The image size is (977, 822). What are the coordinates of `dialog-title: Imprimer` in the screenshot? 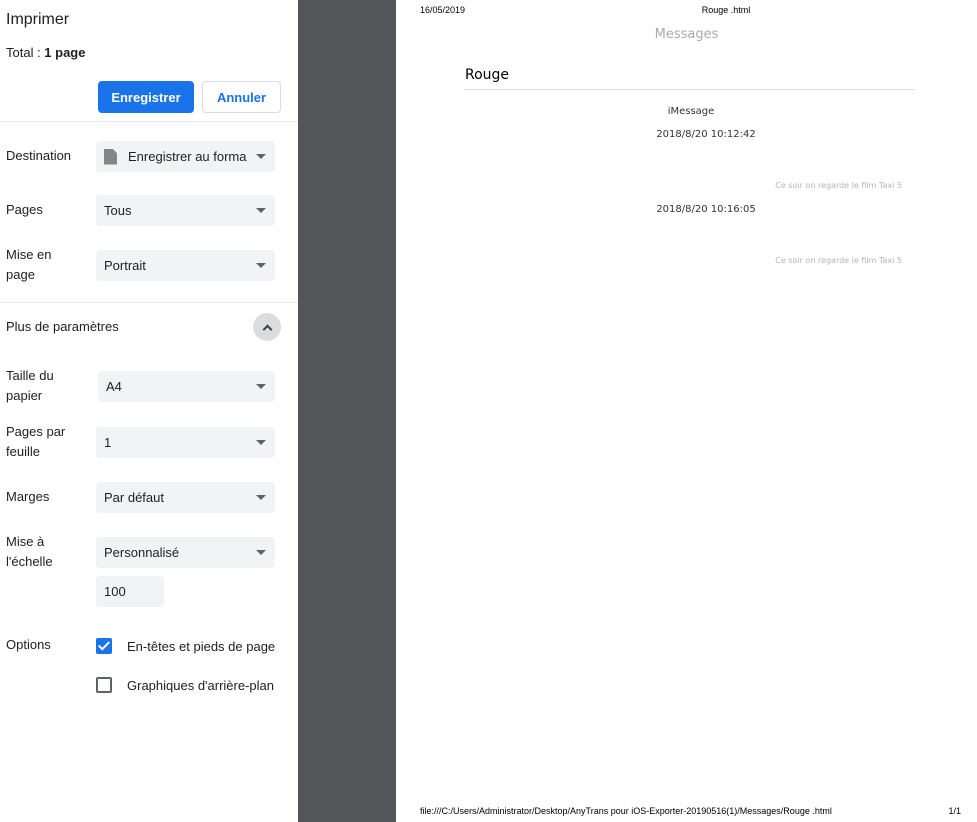 It's located at (38, 19).